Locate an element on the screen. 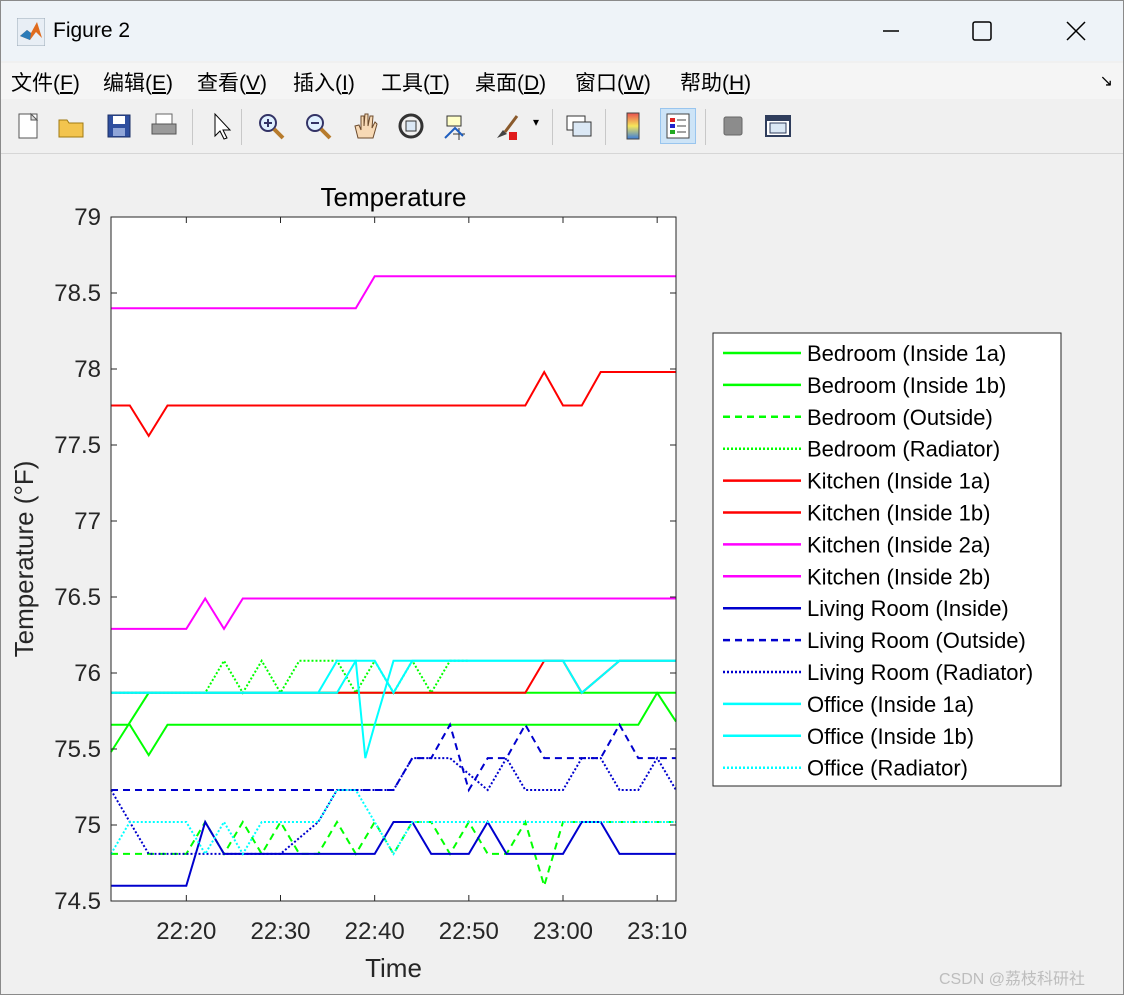 The height and width of the screenshot is (995, 1124). legend-label-3: Bedroom (Radiator) is located at coordinates (903, 449).